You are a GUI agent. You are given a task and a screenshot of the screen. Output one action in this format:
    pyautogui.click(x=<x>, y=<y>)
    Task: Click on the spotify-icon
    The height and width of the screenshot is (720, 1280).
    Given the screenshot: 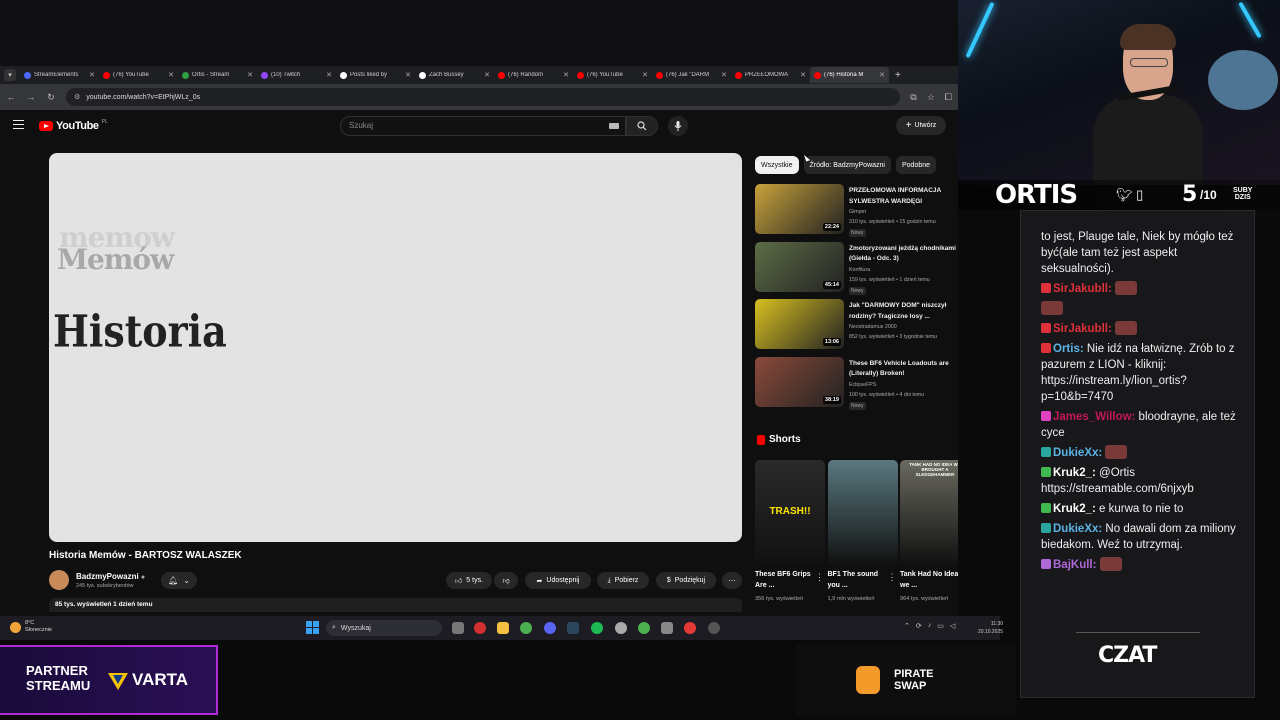 What is the action you would take?
    pyautogui.click(x=597, y=628)
    